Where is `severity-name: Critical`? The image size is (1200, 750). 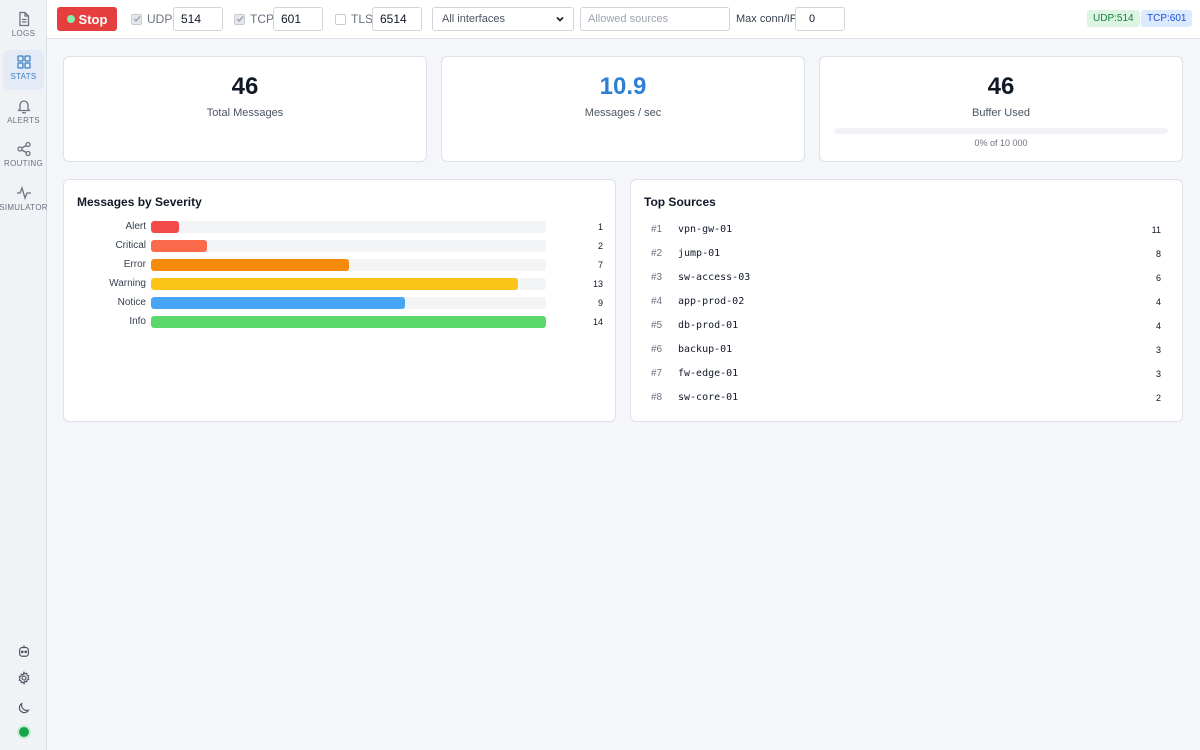
severity-name: Critical is located at coordinates (130, 245).